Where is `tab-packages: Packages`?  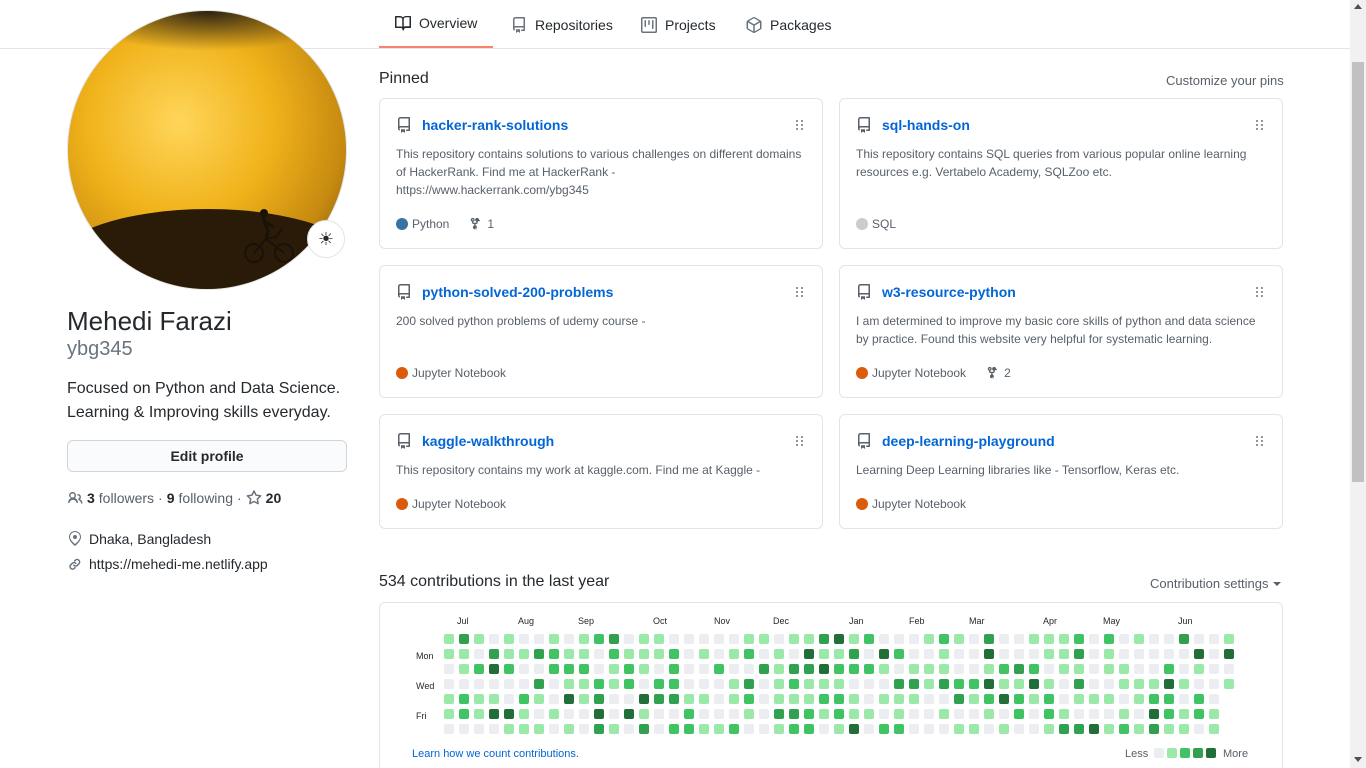 tab-packages: Packages is located at coordinates (788, 24).